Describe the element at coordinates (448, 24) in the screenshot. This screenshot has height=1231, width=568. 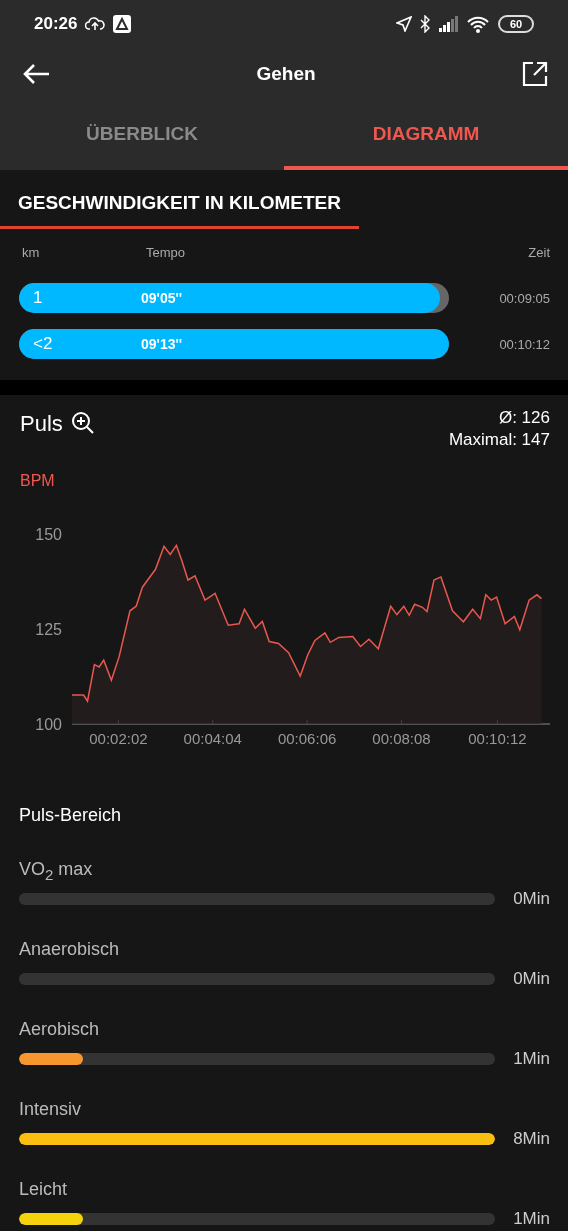
I see `signal-icon` at that location.